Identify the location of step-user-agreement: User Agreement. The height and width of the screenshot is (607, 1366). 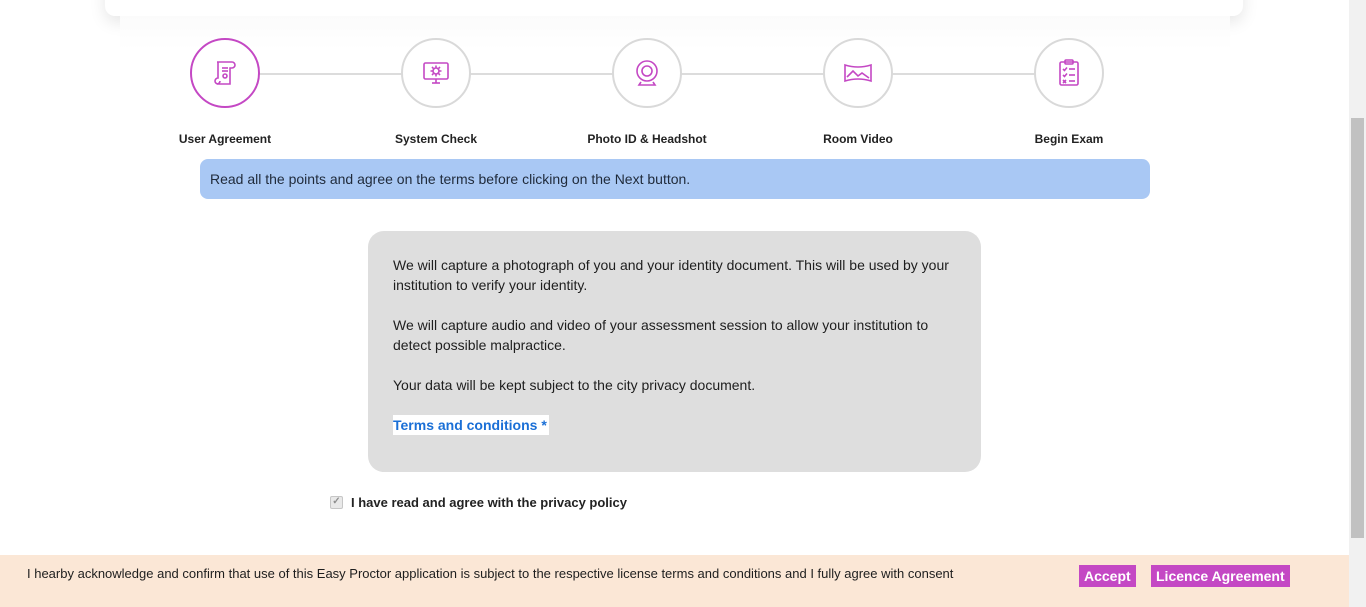
(225, 92).